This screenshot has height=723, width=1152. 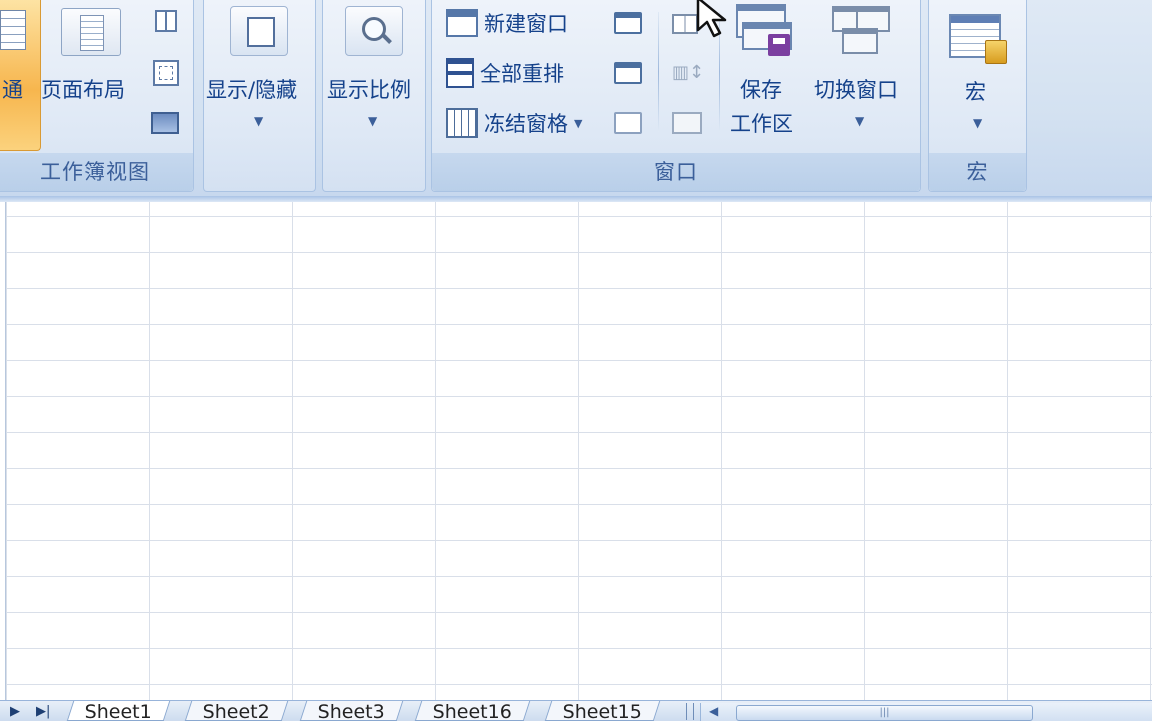 I want to click on normal-view-icon, so click(x=13, y=30).